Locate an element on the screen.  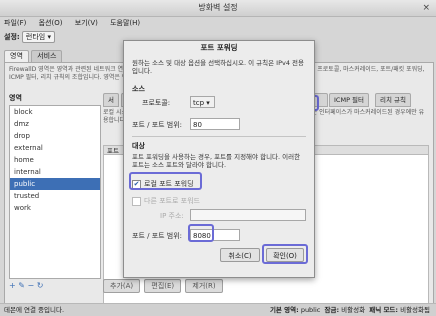
close-icon: × is located at coordinates (426, 8).